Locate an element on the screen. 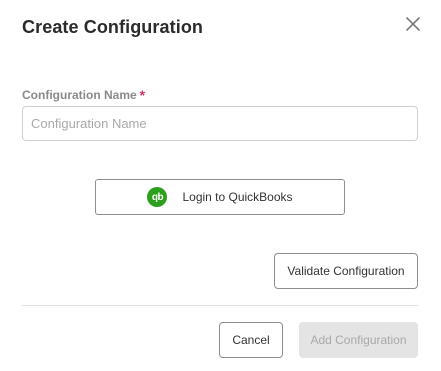 The image size is (441, 371). close-icon is located at coordinates (413, 24).